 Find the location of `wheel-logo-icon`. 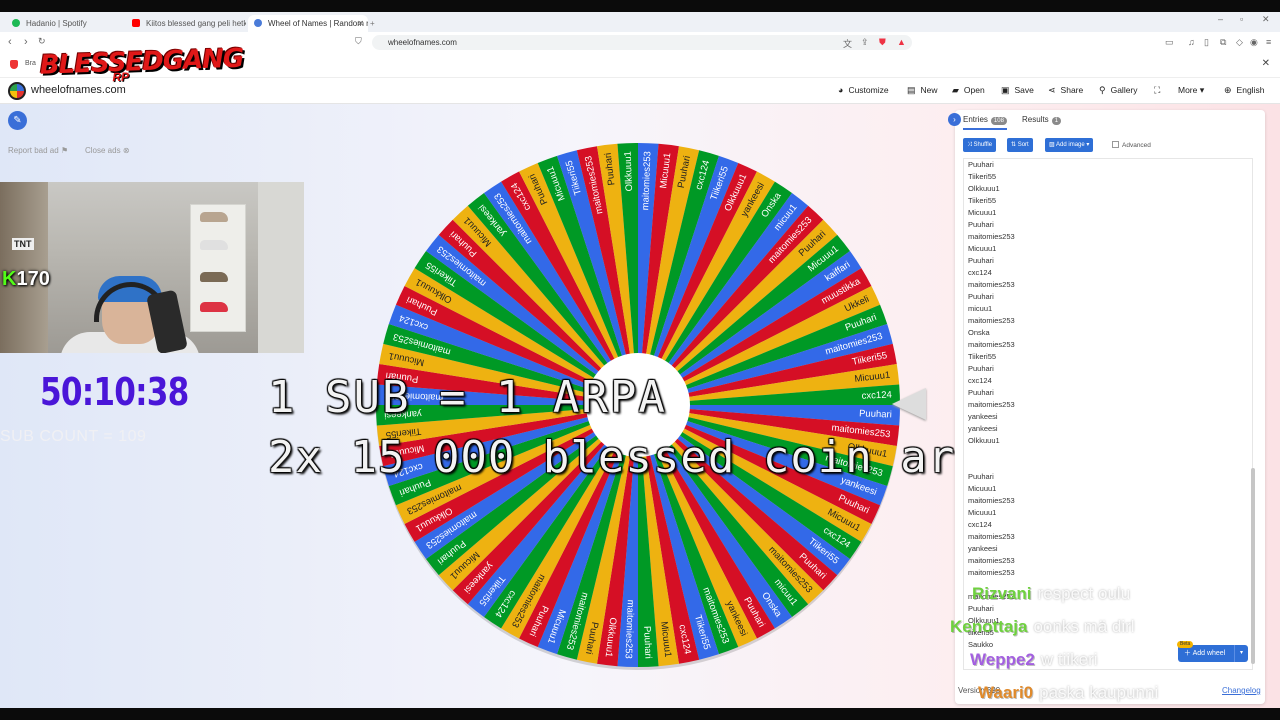

wheel-logo-icon is located at coordinates (17, 91).